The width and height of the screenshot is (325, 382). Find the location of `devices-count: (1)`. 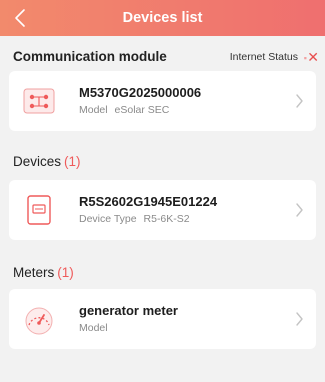

devices-count: (1) is located at coordinates (72, 161).